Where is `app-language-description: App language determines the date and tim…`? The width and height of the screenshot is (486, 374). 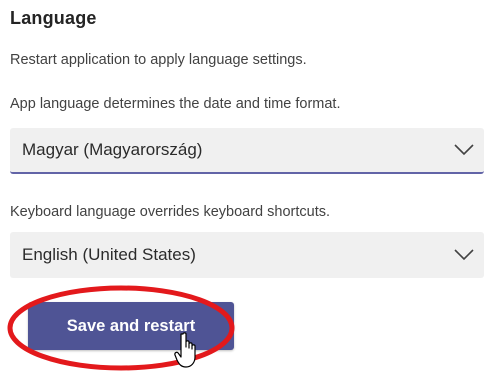
app-language-description: App language determines the date and tim… is located at coordinates (175, 104).